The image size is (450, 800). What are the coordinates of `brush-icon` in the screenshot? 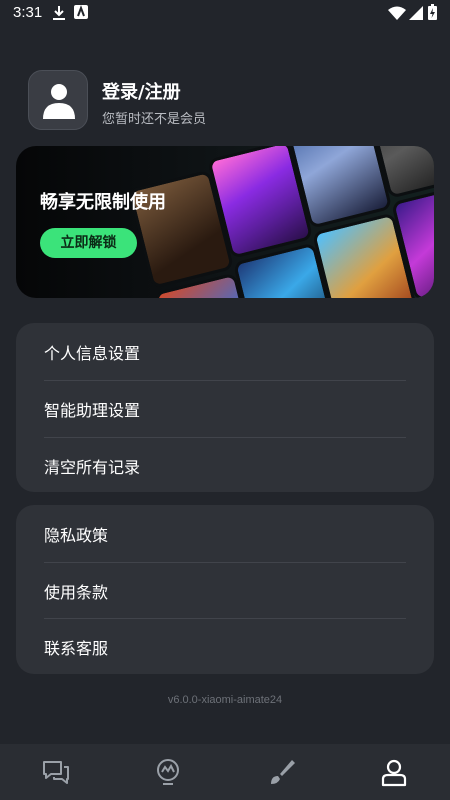 It's located at (283, 772).